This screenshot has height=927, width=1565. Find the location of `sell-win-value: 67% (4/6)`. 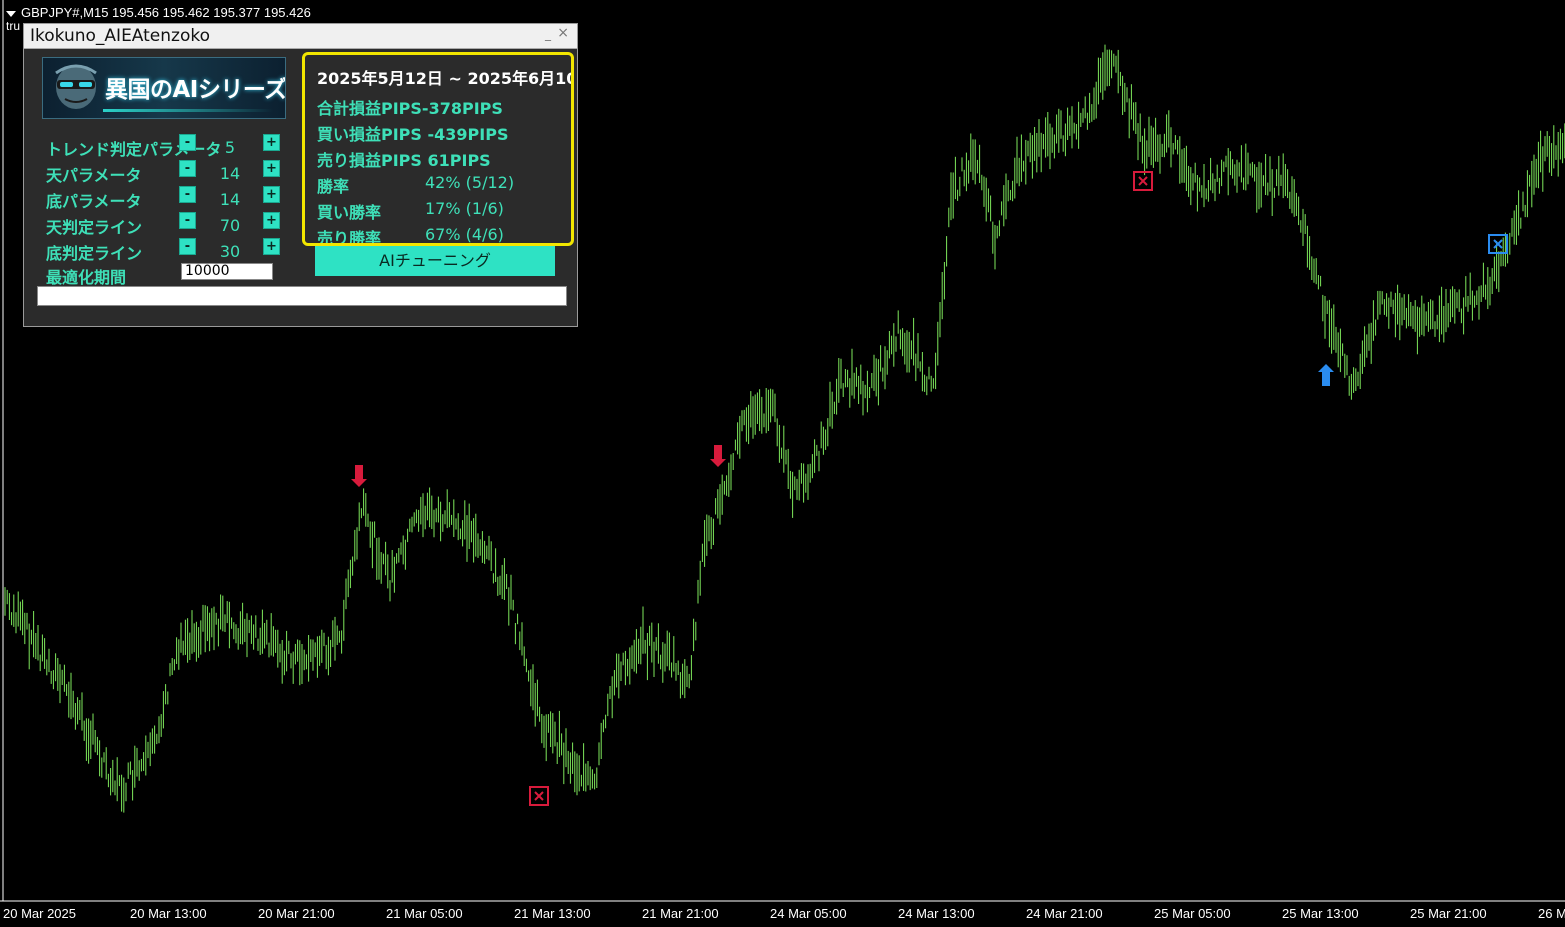

sell-win-value: 67% (4/6) is located at coordinates (464, 234).